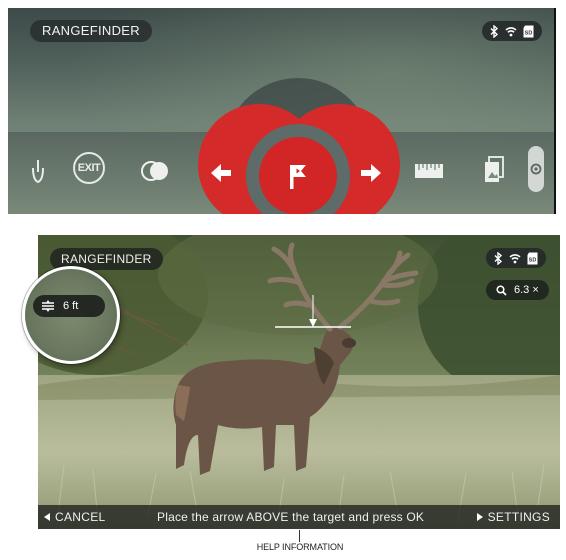  I want to click on dial-icon, so click(38, 171).